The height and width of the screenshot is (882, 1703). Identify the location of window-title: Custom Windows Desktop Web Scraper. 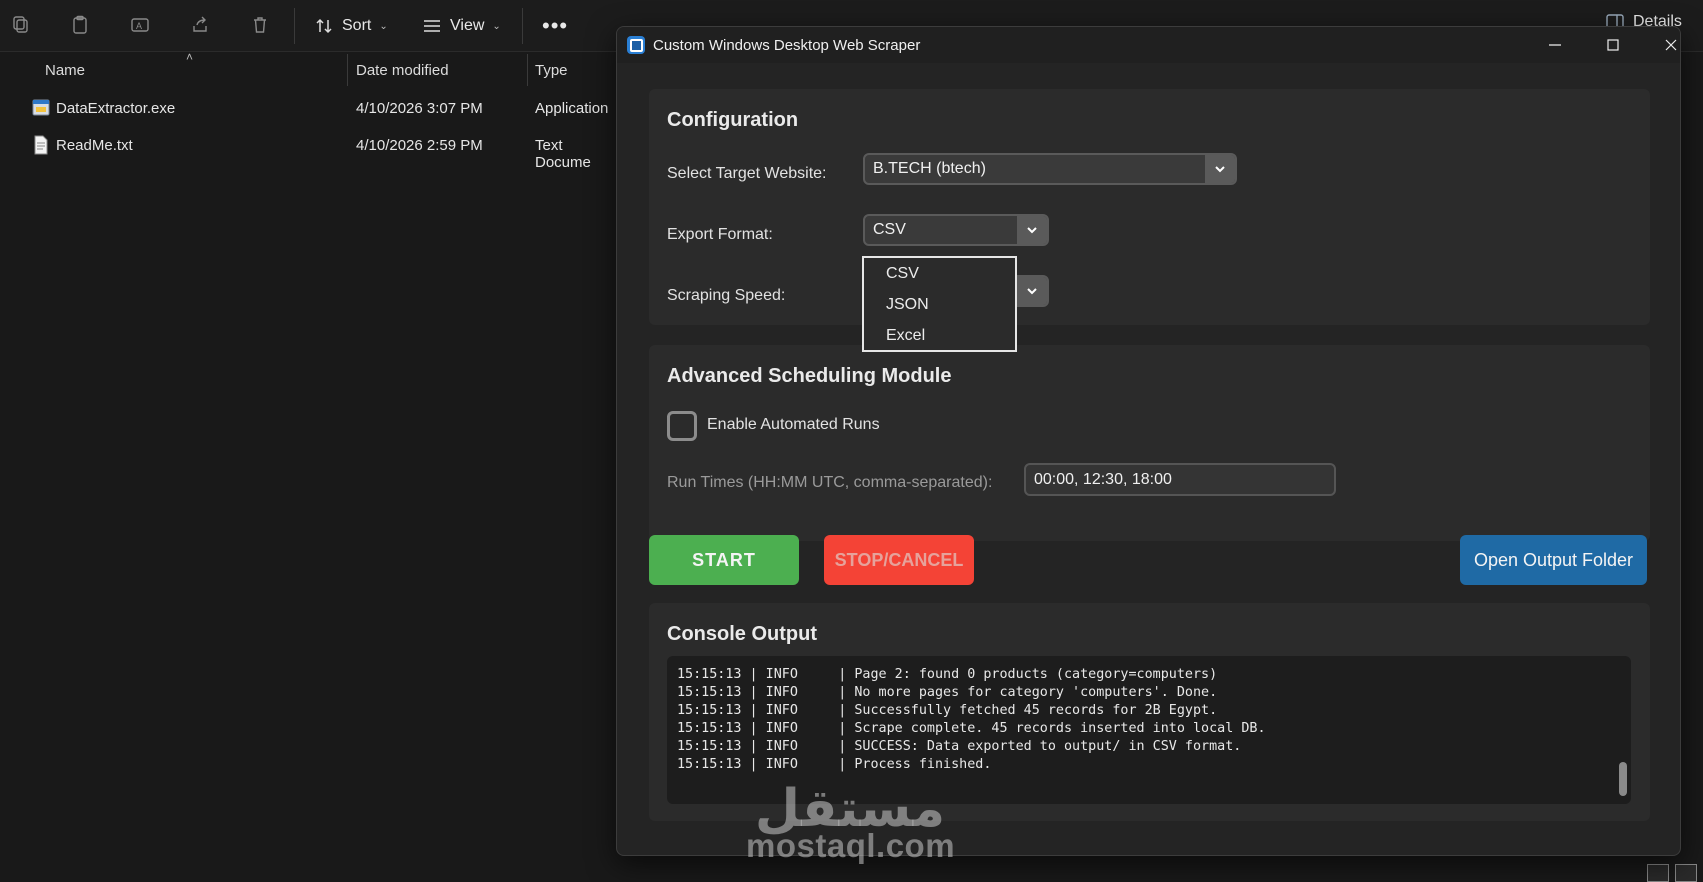
(787, 45).